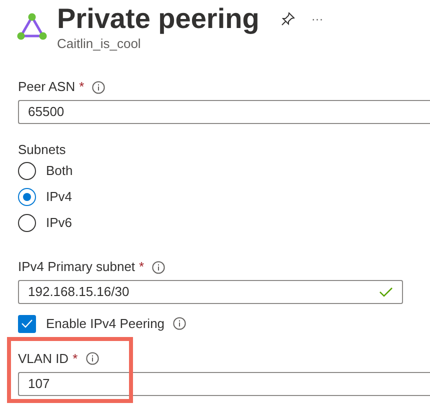  Describe the element at coordinates (288, 19) in the screenshot. I see `pin-icon` at that location.